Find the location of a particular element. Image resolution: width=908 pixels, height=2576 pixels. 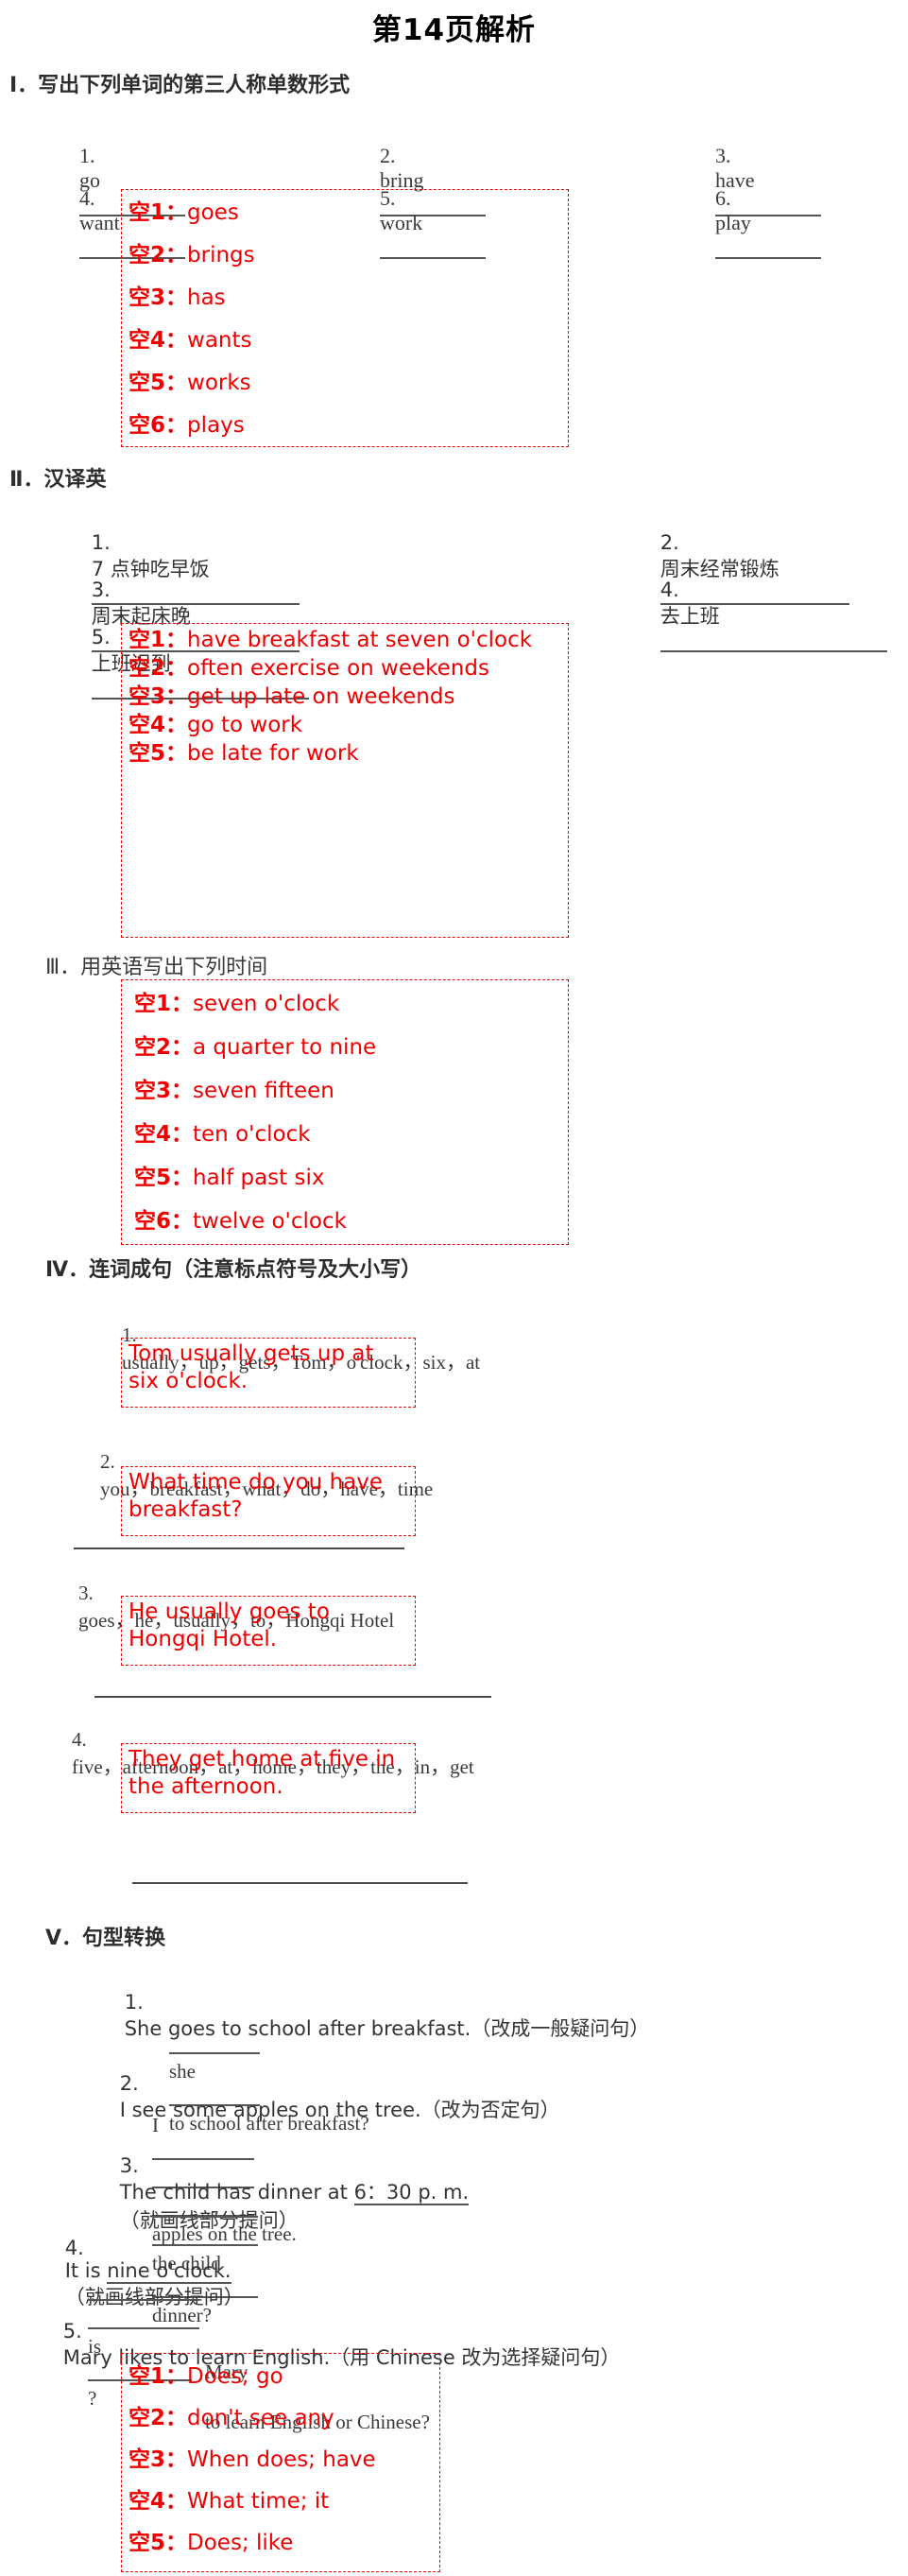

answer-value: get up late on weekends is located at coordinates (321, 696).